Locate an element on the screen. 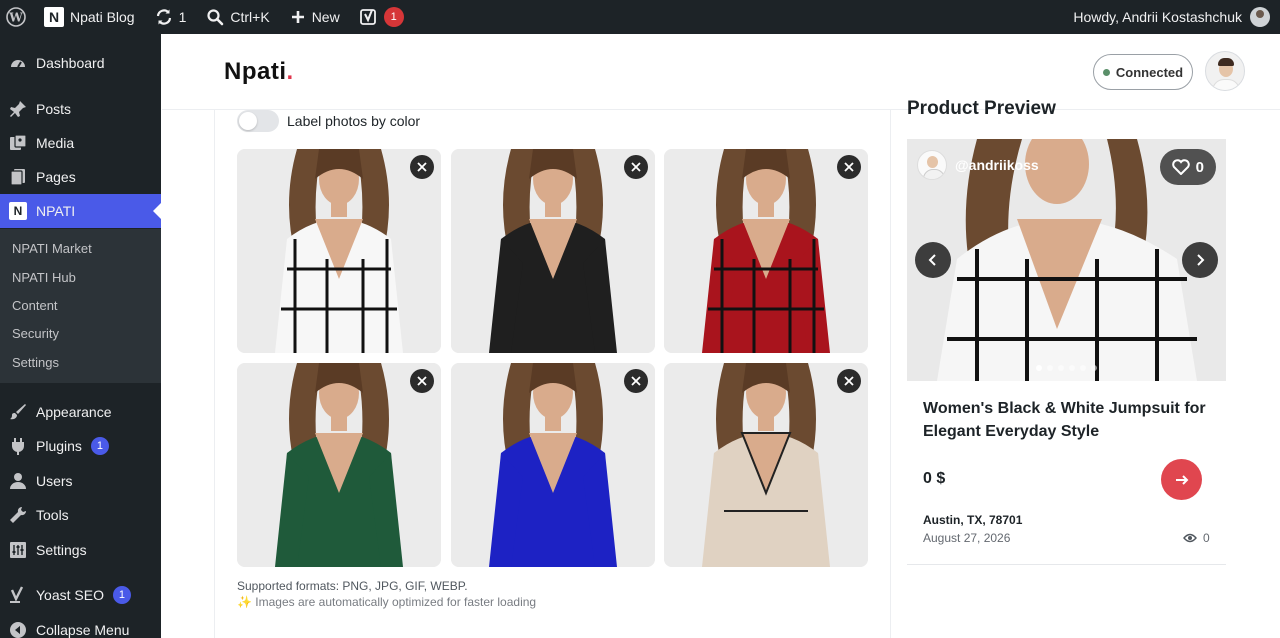  user-avatar is located at coordinates (1225, 71).